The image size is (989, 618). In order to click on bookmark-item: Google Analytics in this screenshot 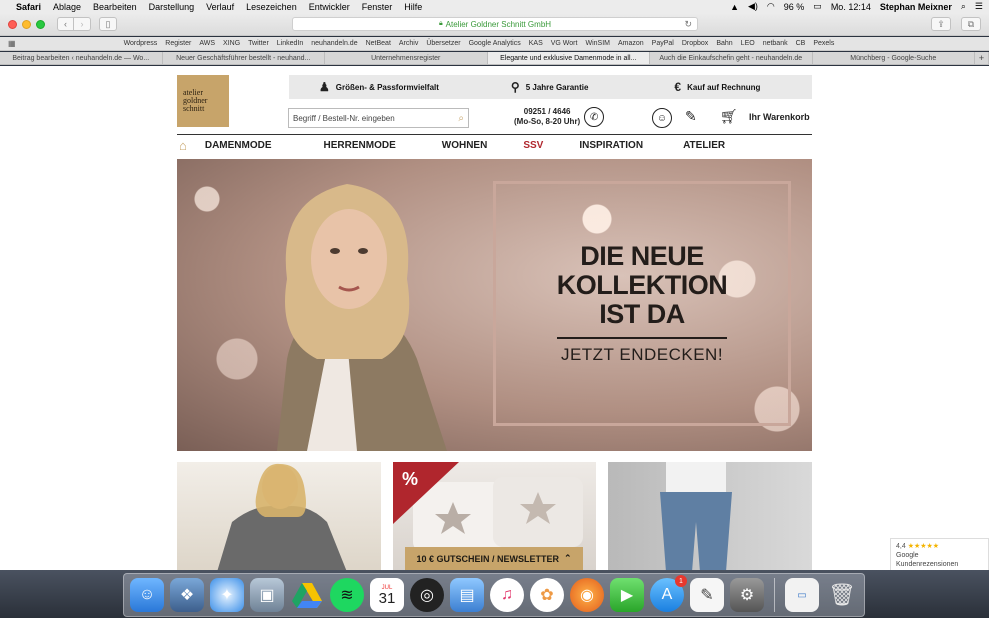, I will do `click(495, 43)`.